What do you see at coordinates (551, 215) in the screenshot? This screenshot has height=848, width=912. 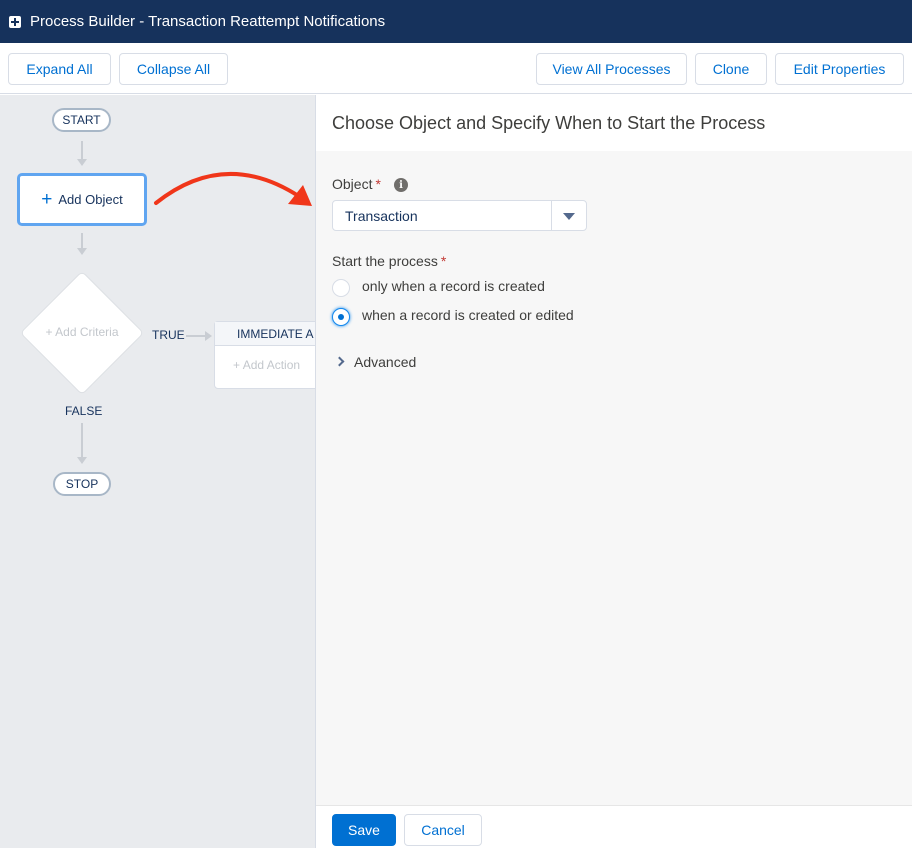 I see `select-divider` at bounding box center [551, 215].